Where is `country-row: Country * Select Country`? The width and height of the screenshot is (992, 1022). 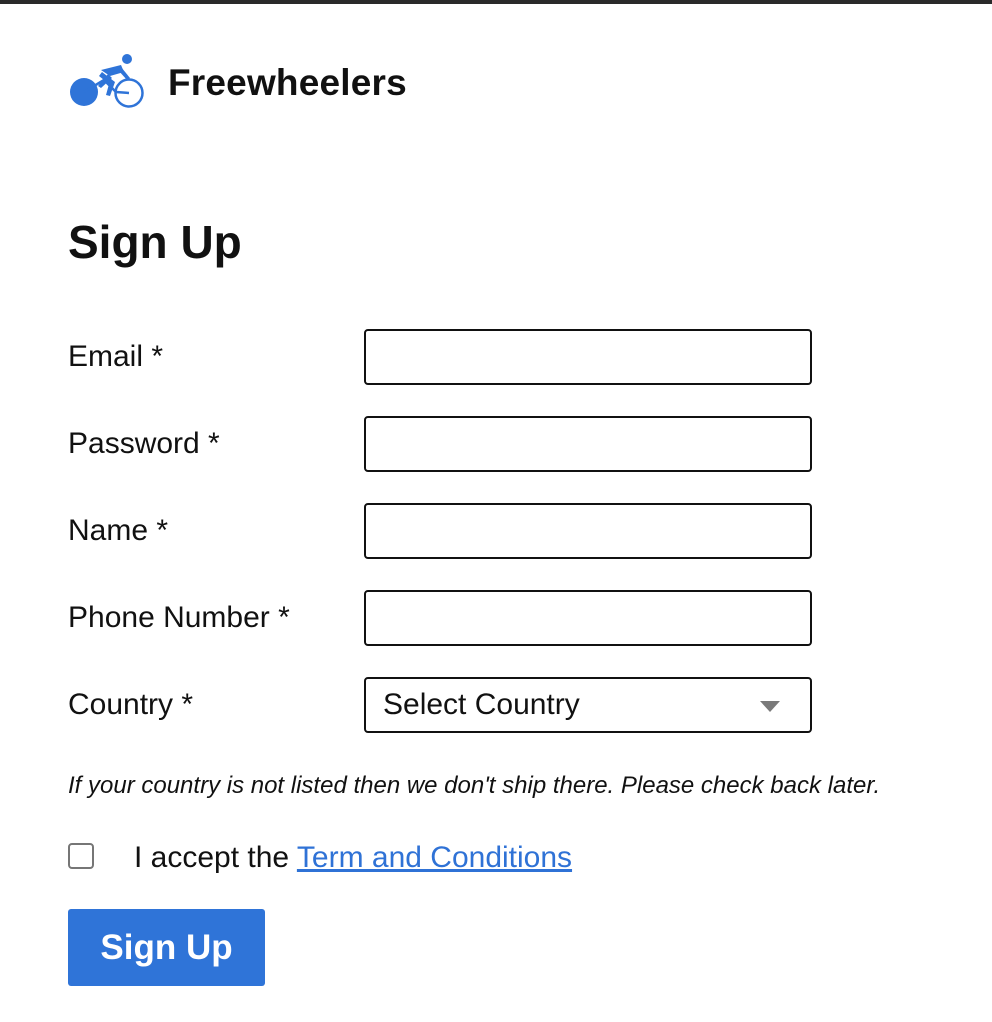 country-row: Country * Select Country is located at coordinates (440, 705).